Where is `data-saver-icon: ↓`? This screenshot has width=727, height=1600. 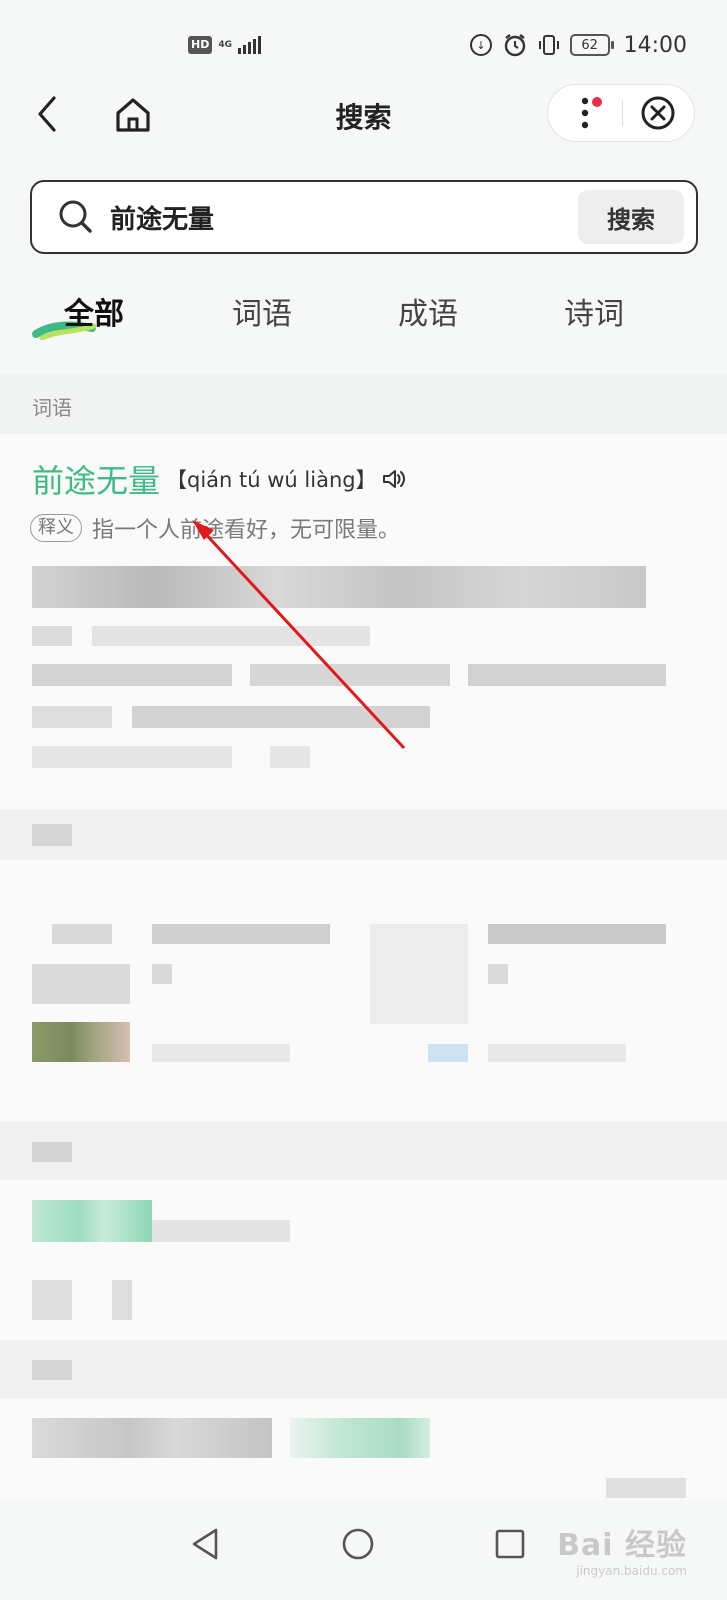 data-saver-icon: ↓ is located at coordinates (481, 45).